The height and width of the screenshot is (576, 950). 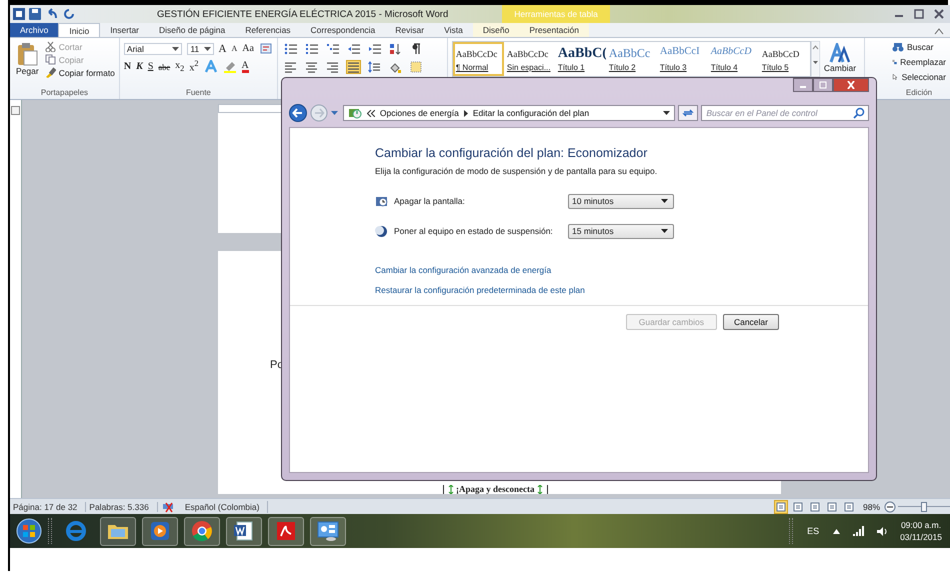 I want to click on link: Restaurar la configuración predeterminada de este plan, so click(x=480, y=290).